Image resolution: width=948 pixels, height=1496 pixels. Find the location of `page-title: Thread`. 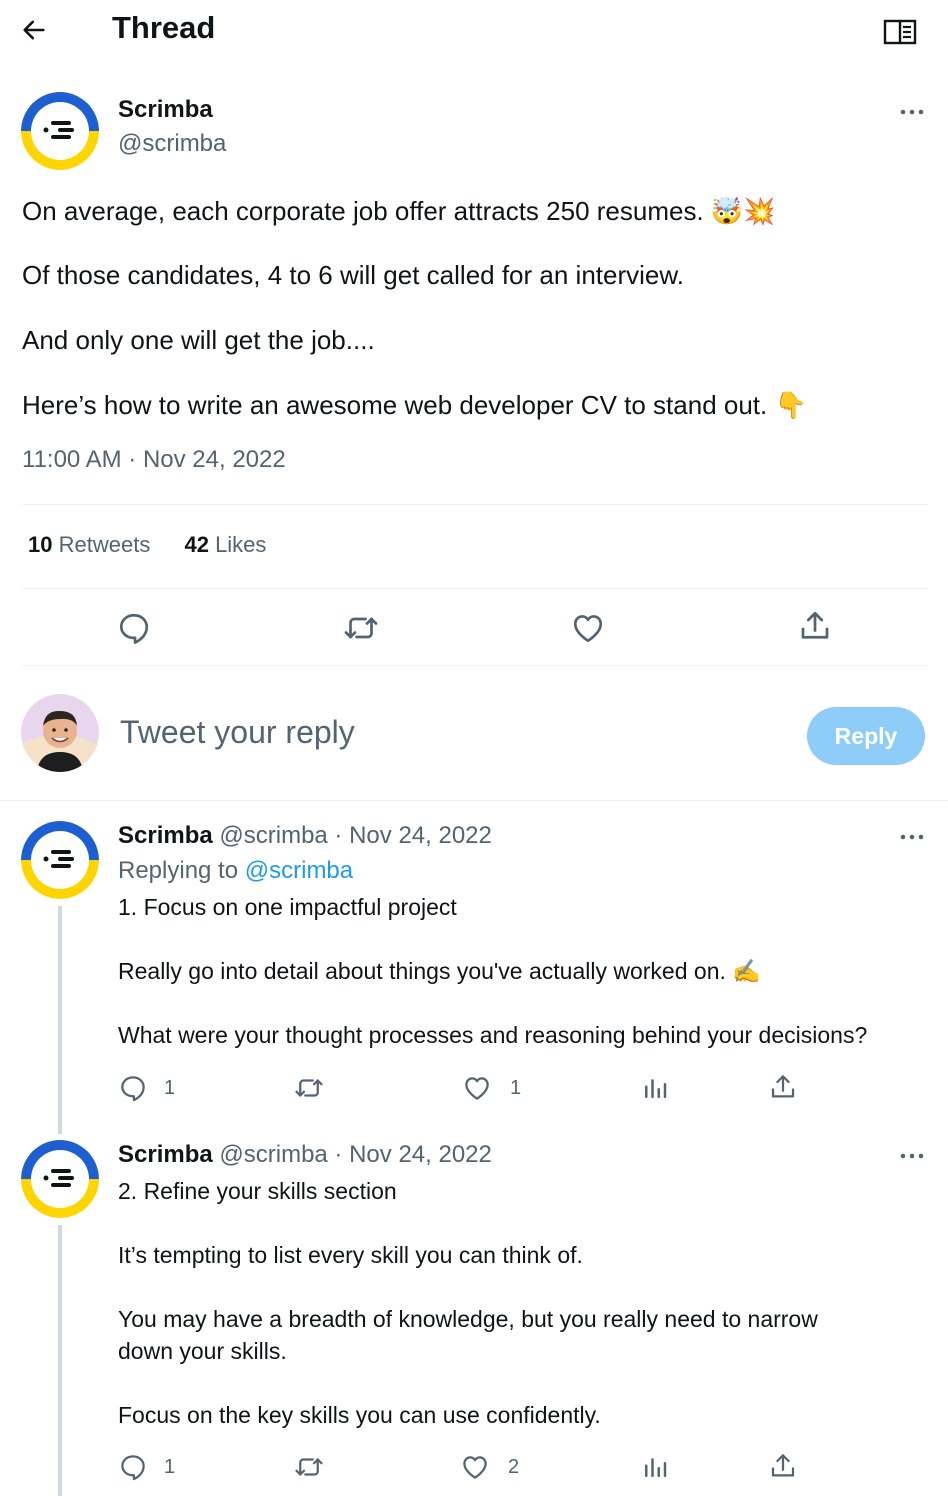

page-title: Thread is located at coordinates (164, 27).